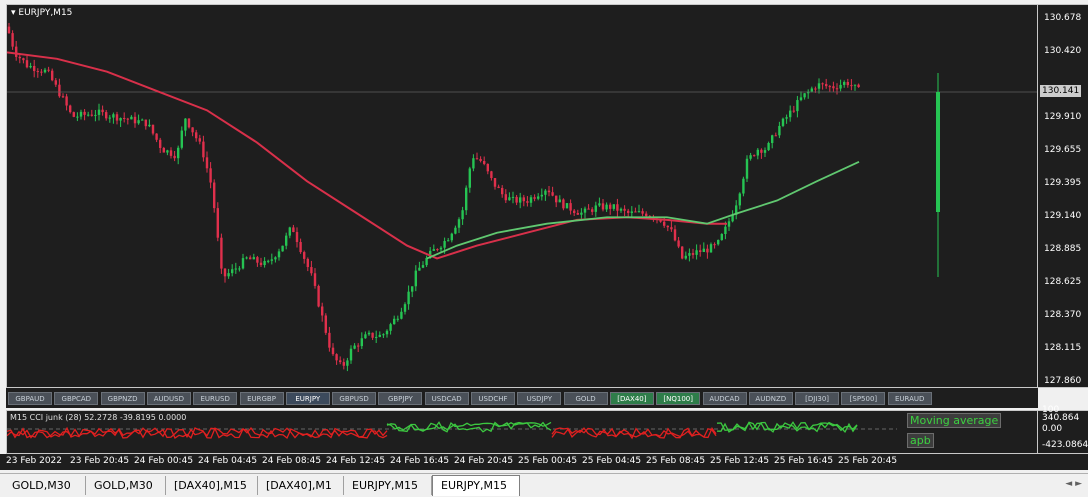 Image resolution: width=1088 pixels, height=497 pixels. What do you see at coordinates (307, 398) in the screenshot?
I see `symbol-button: EURJPY` at bounding box center [307, 398].